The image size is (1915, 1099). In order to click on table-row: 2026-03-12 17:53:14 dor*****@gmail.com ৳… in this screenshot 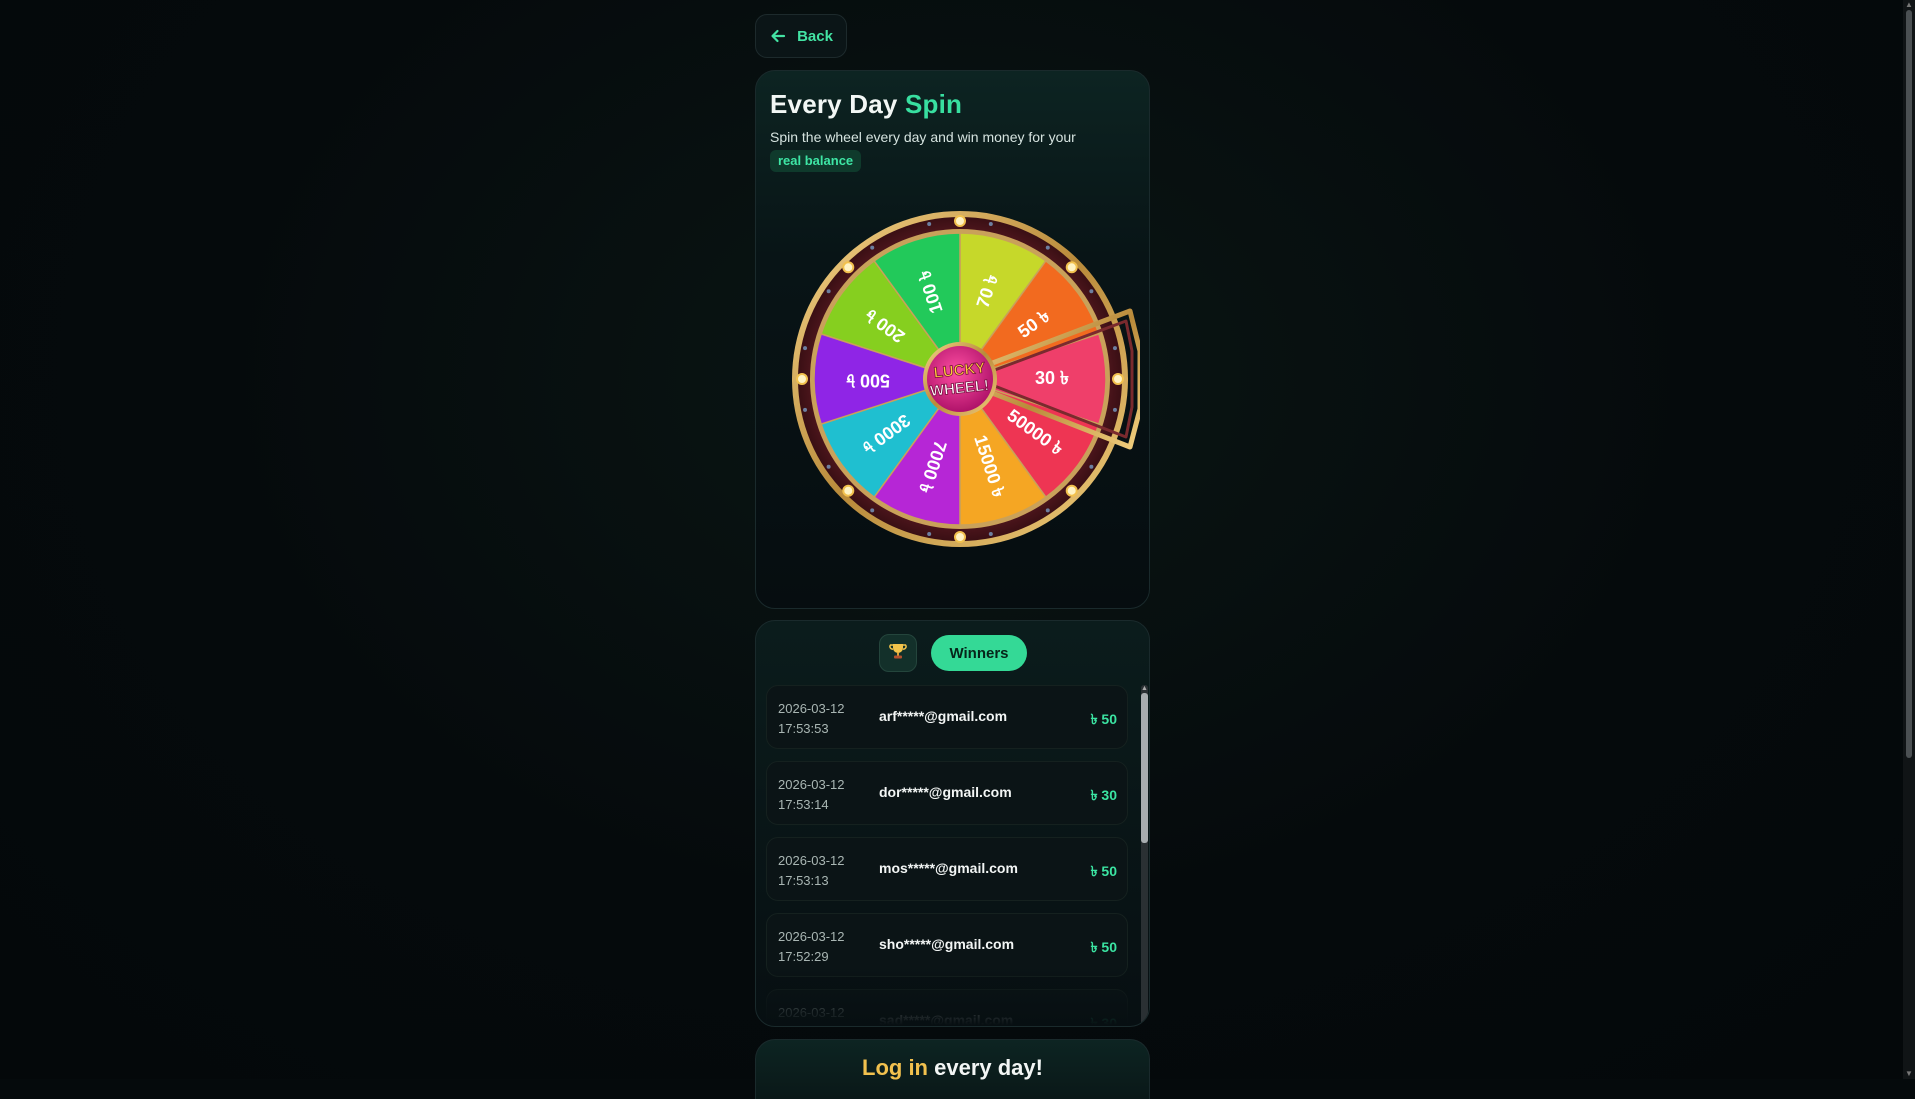, I will do `click(947, 793)`.